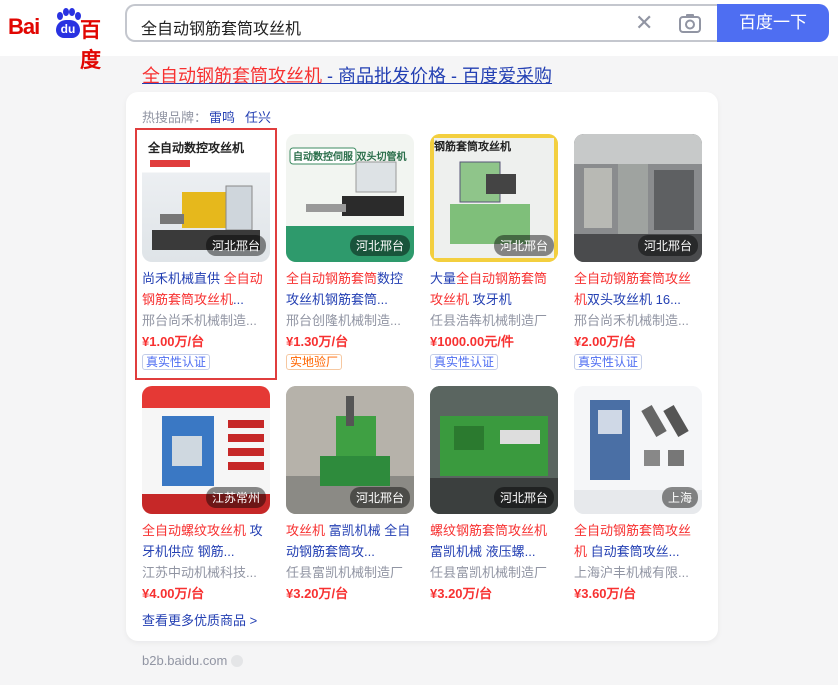  I want to click on logo-text-du: du, so click(68, 29).